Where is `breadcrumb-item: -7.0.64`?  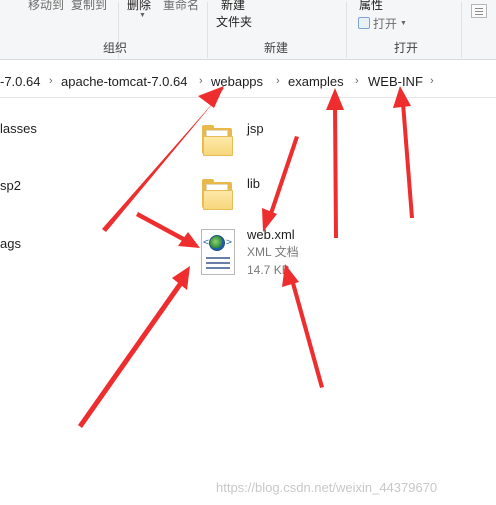
breadcrumb-item: -7.0.64 is located at coordinates (20, 81).